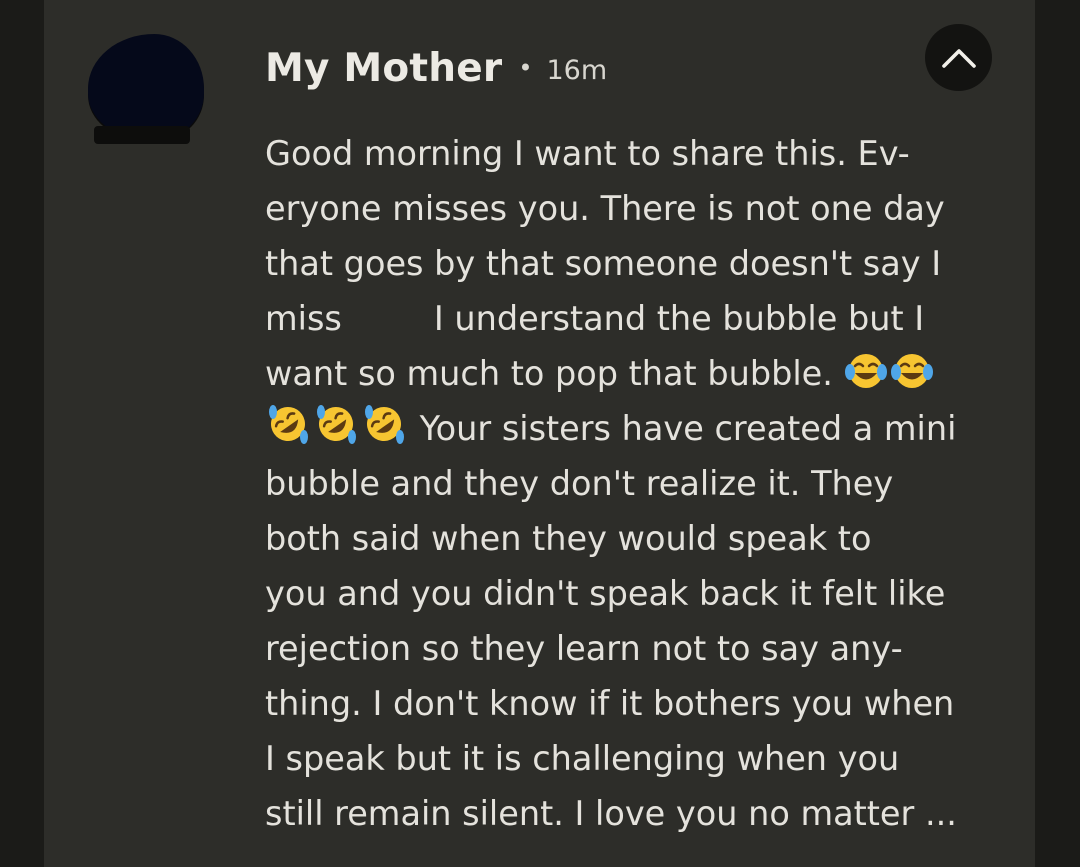 This screenshot has width=1080, height=867. Describe the element at coordinates (549, 373) in the screenshot. I see `message-fragment: want so much to pop that bubble.` at that location.